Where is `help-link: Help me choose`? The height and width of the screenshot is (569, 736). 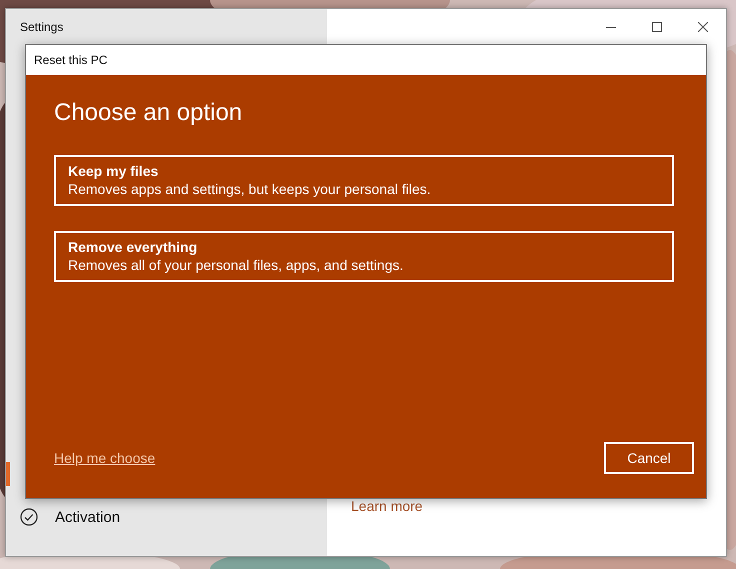 help-link: Help me choose is located at coordinates (105, 458).